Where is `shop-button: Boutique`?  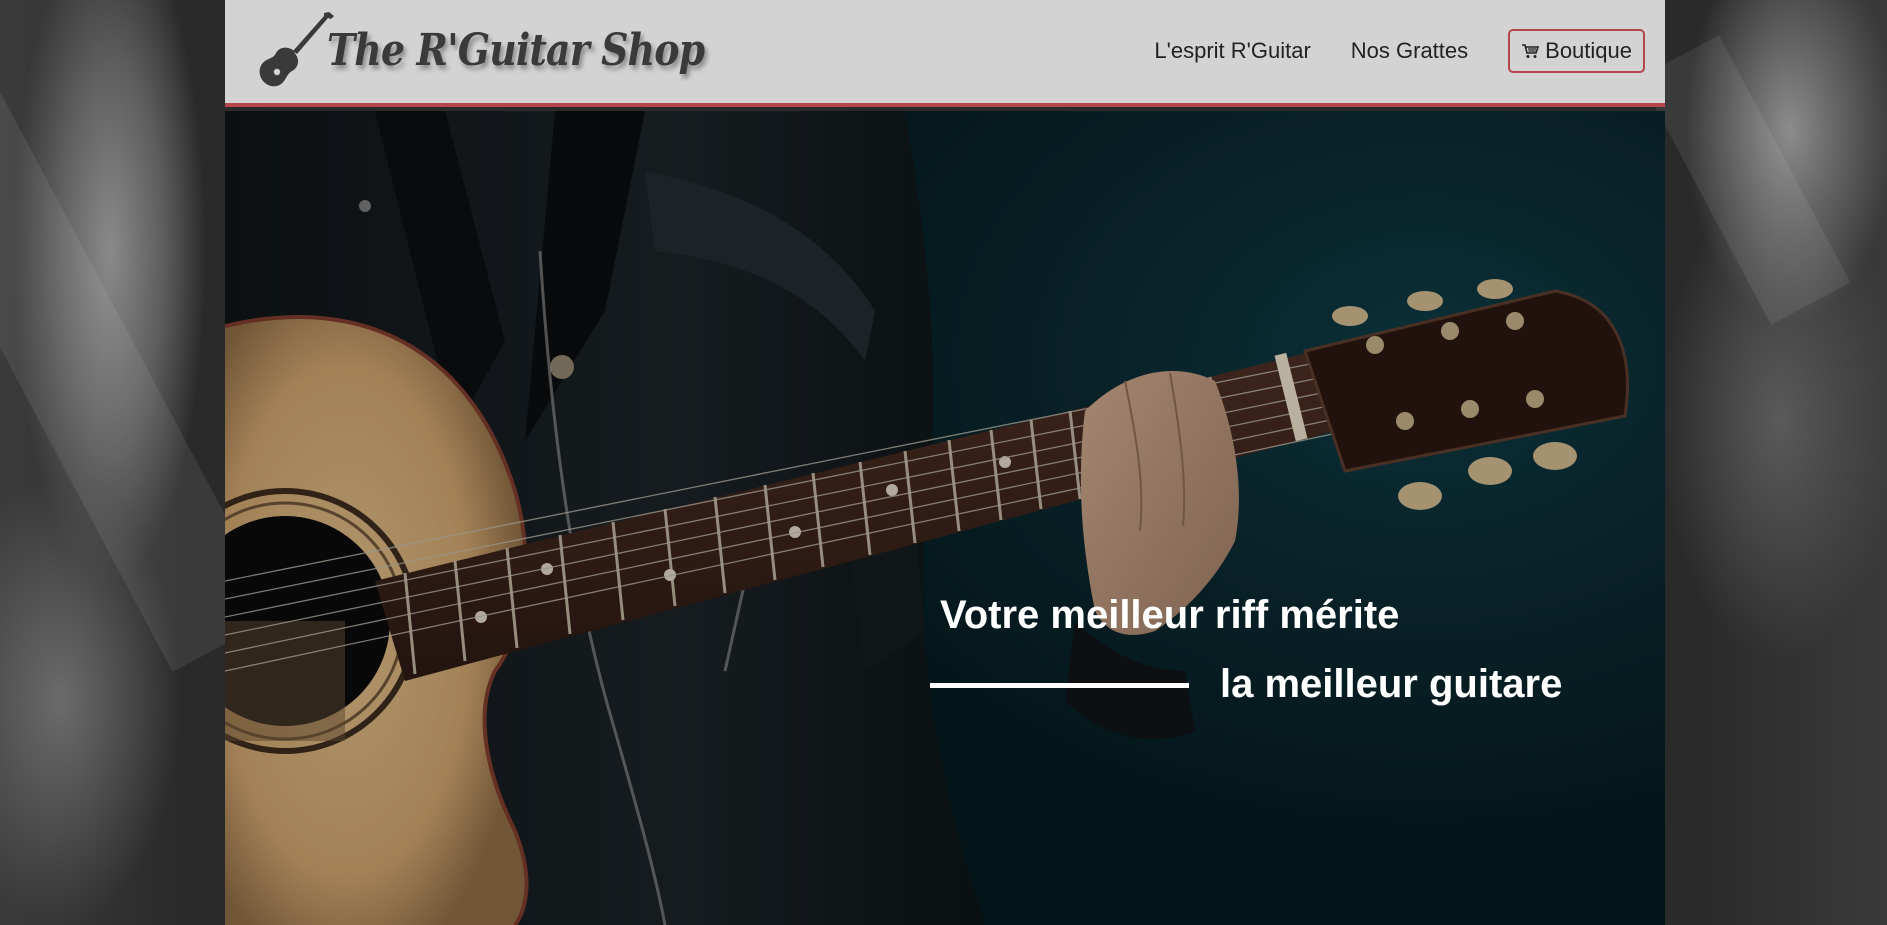
shop-button: Boutique is located at coordinates (1576, 51).